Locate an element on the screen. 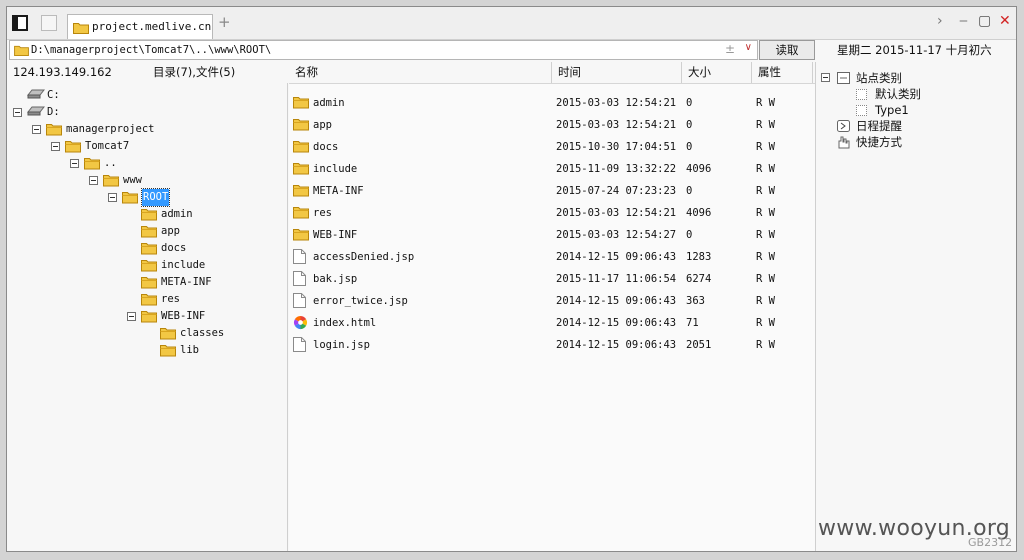  file-row: docs 2015-10-30 17:04:51 0 R W is located at coordinates (552, 147).